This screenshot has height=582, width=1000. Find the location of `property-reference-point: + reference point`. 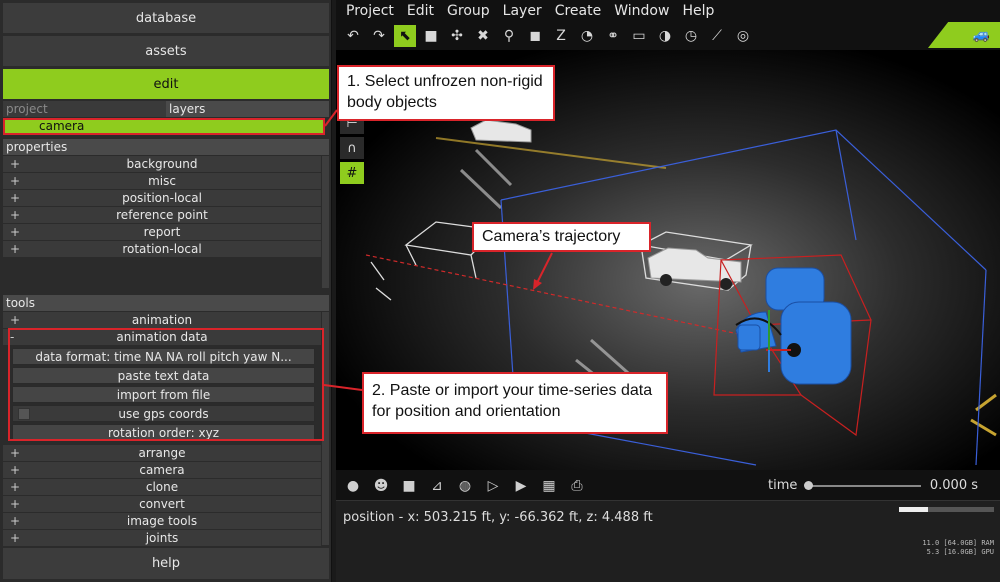

property-reference-point: + reference point is located at coordinates (162, 215).